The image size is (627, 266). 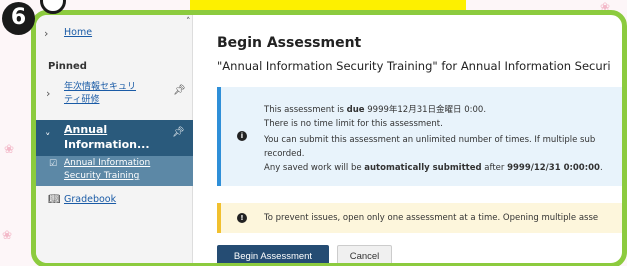 I want to click on sidebar-item-jp-training-line2: ティ研修, so click(x=81, y=98).